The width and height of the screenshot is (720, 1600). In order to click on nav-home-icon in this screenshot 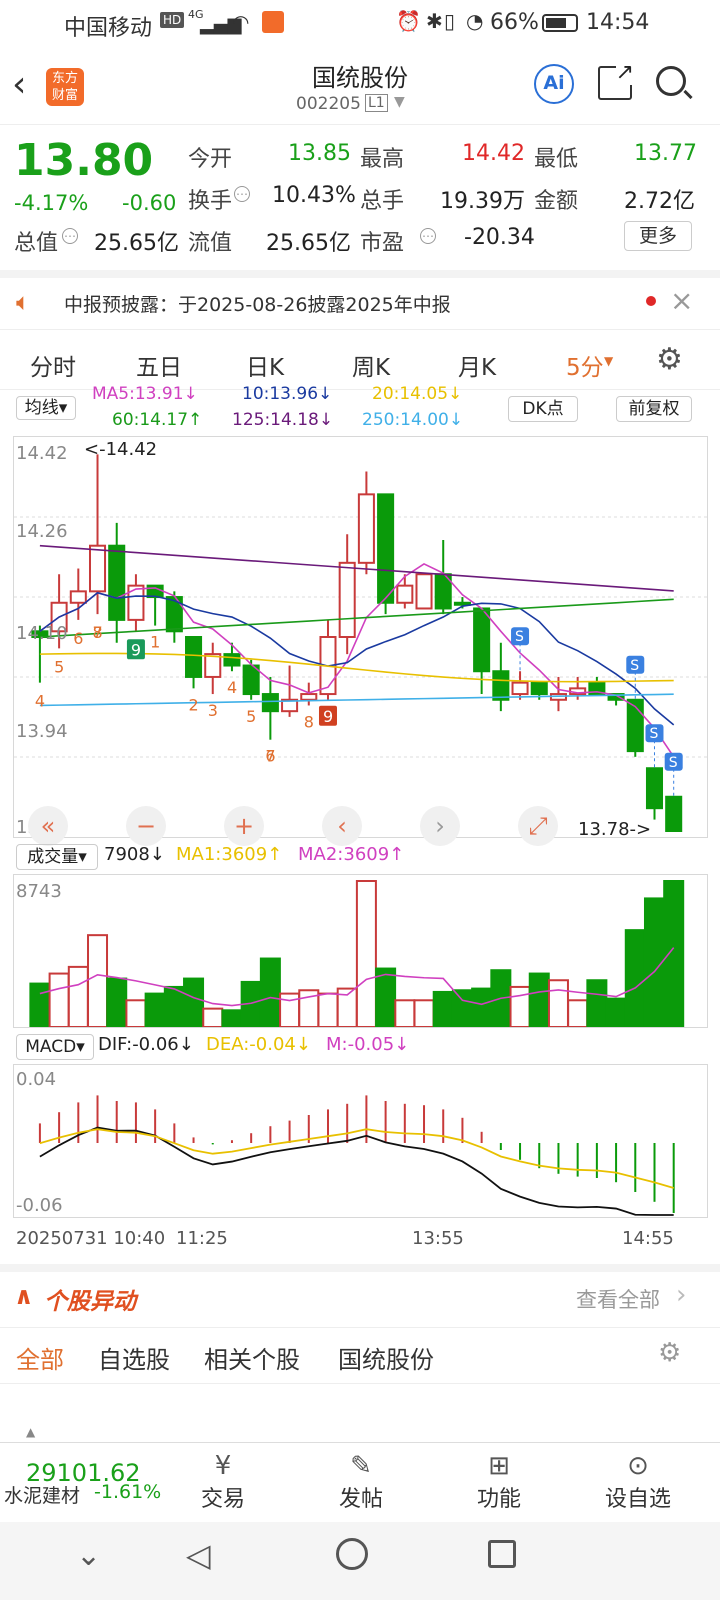, I will do `click(352, 1554)`.